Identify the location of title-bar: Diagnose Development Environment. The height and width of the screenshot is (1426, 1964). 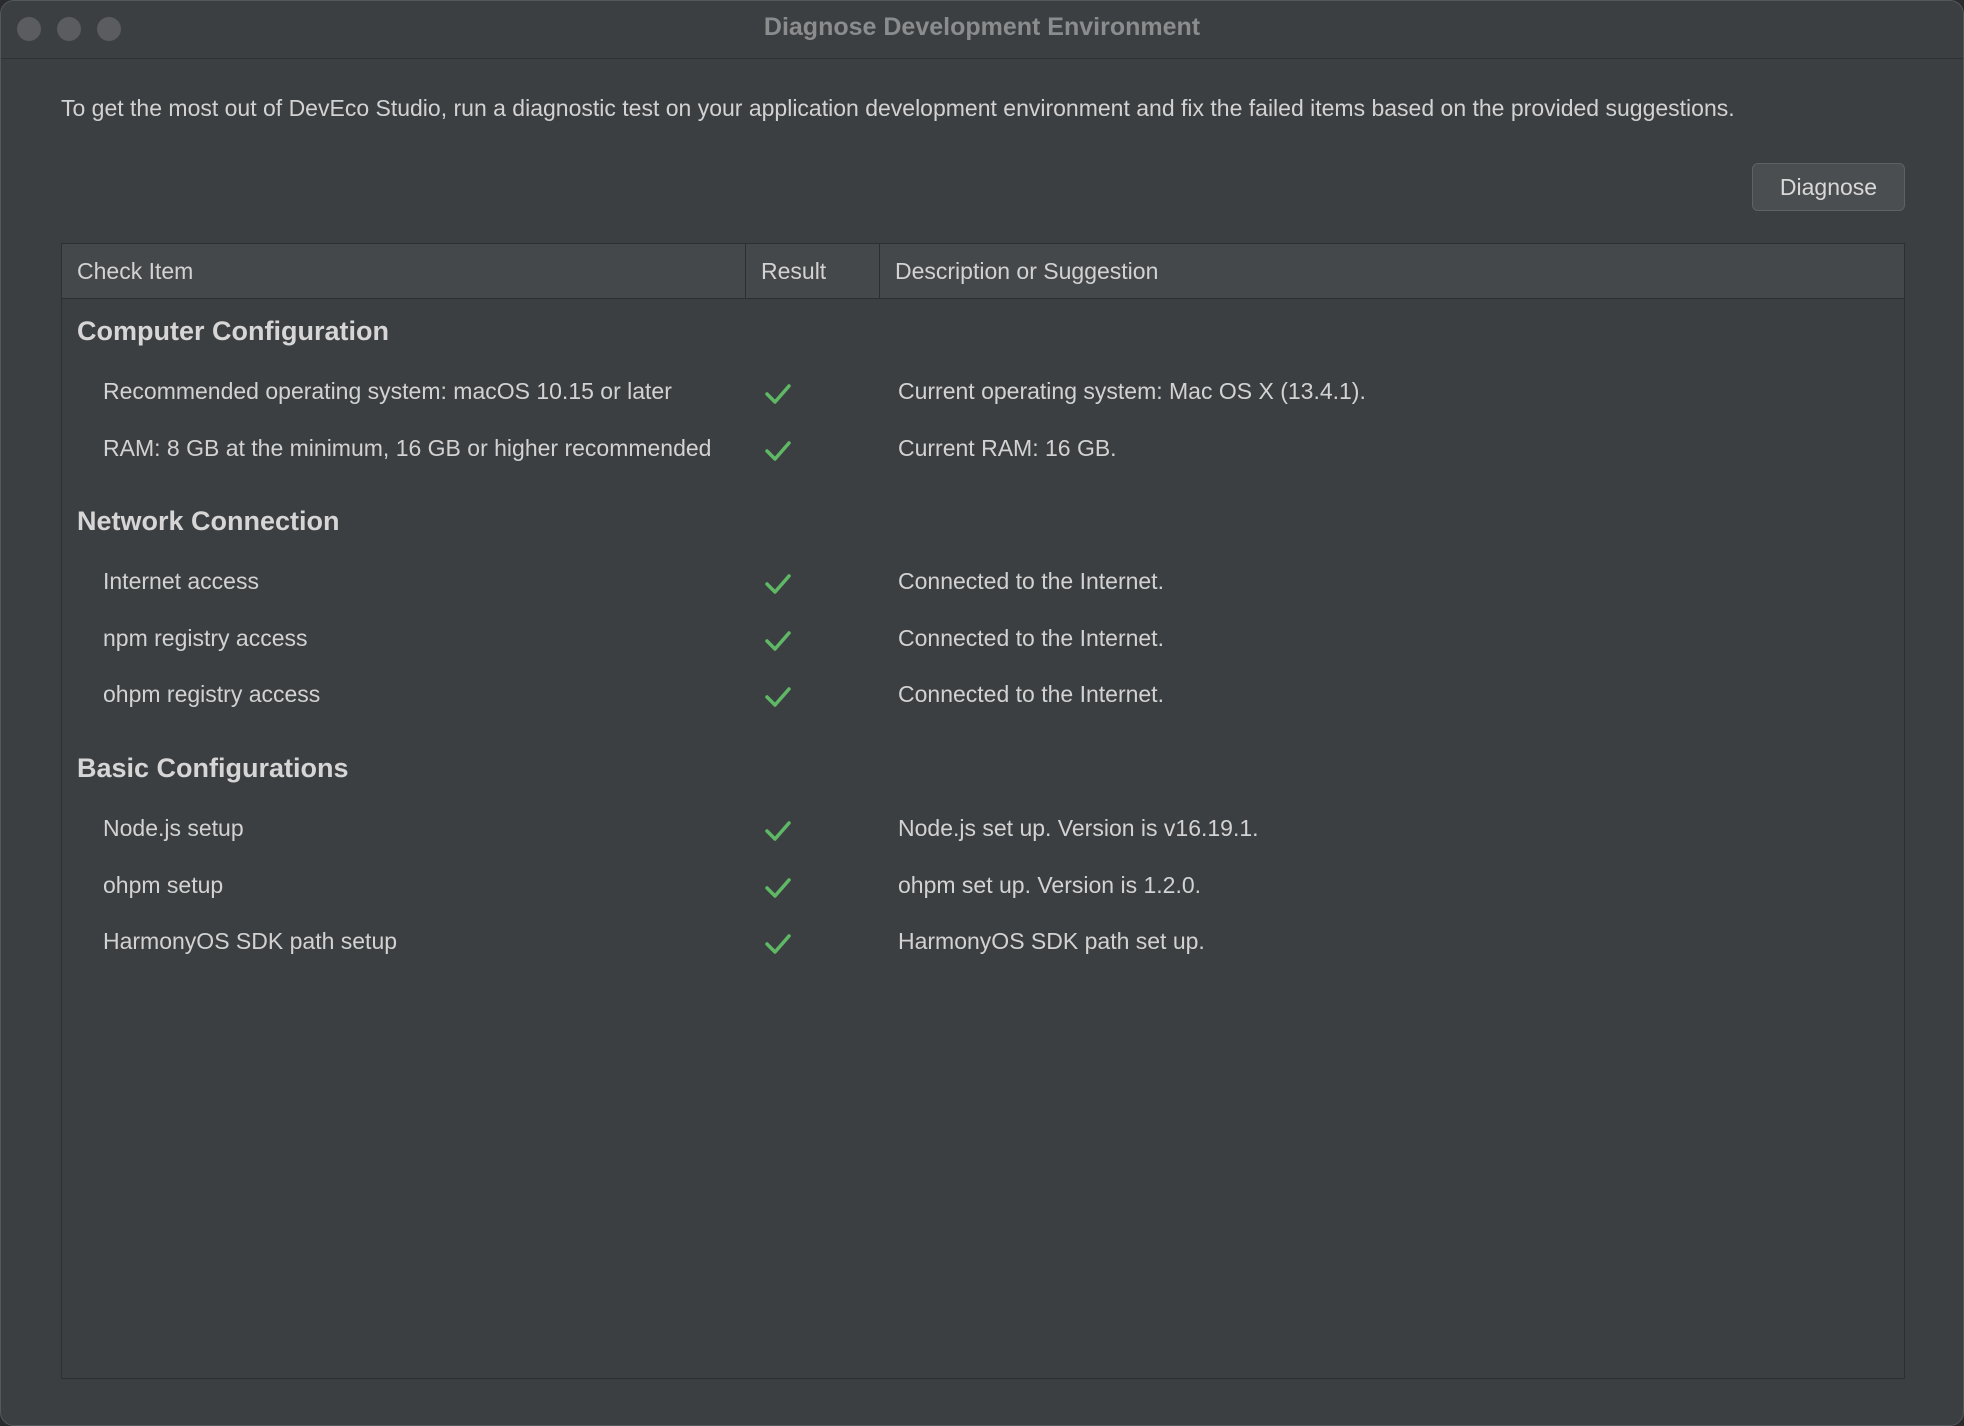
(982, 30).